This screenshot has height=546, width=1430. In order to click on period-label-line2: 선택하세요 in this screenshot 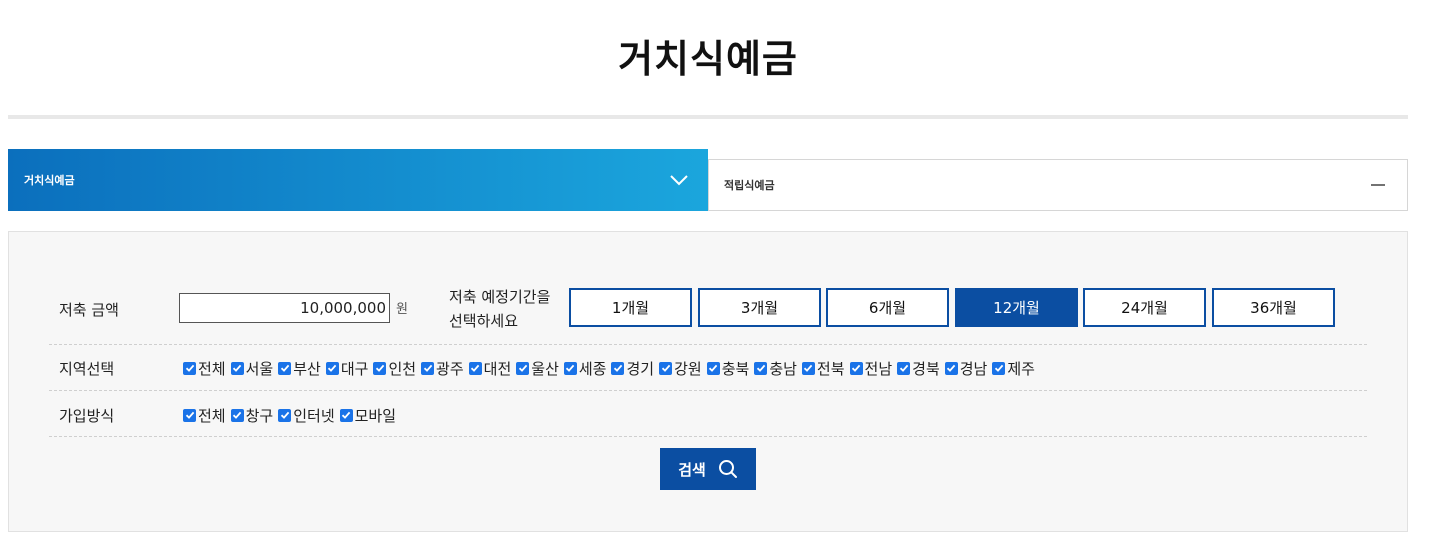, I will do `click(484, 321)`.